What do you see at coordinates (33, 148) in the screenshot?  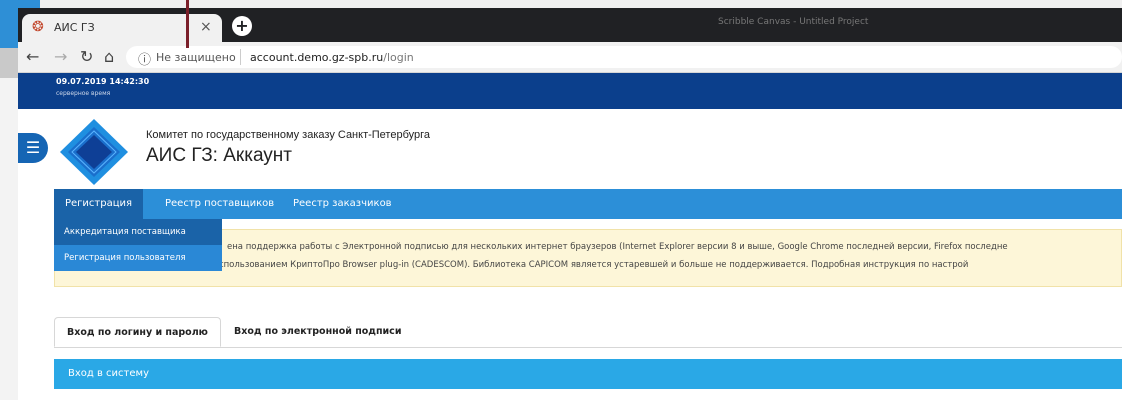 I see `menu-icon: ☰` at bounding box center [33, 148].